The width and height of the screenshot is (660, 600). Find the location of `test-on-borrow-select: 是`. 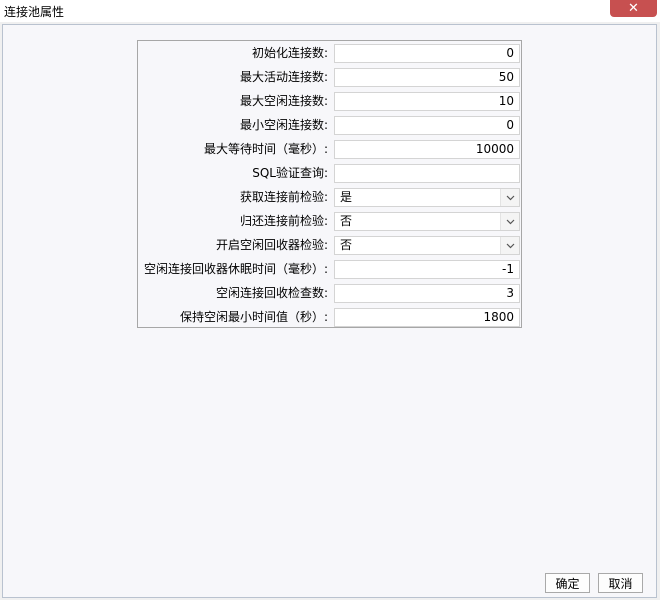

test-on-borrow-select: 是 is located at coordinates (427, 197).